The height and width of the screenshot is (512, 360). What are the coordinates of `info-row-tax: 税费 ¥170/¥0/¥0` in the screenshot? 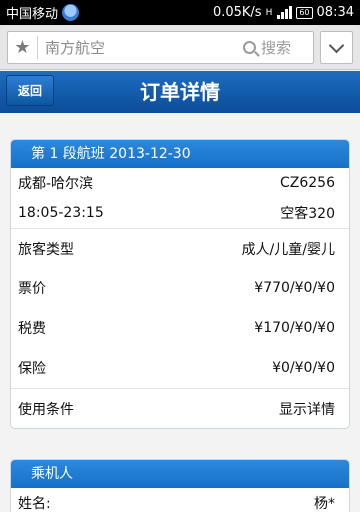 It's located at (180, 328).